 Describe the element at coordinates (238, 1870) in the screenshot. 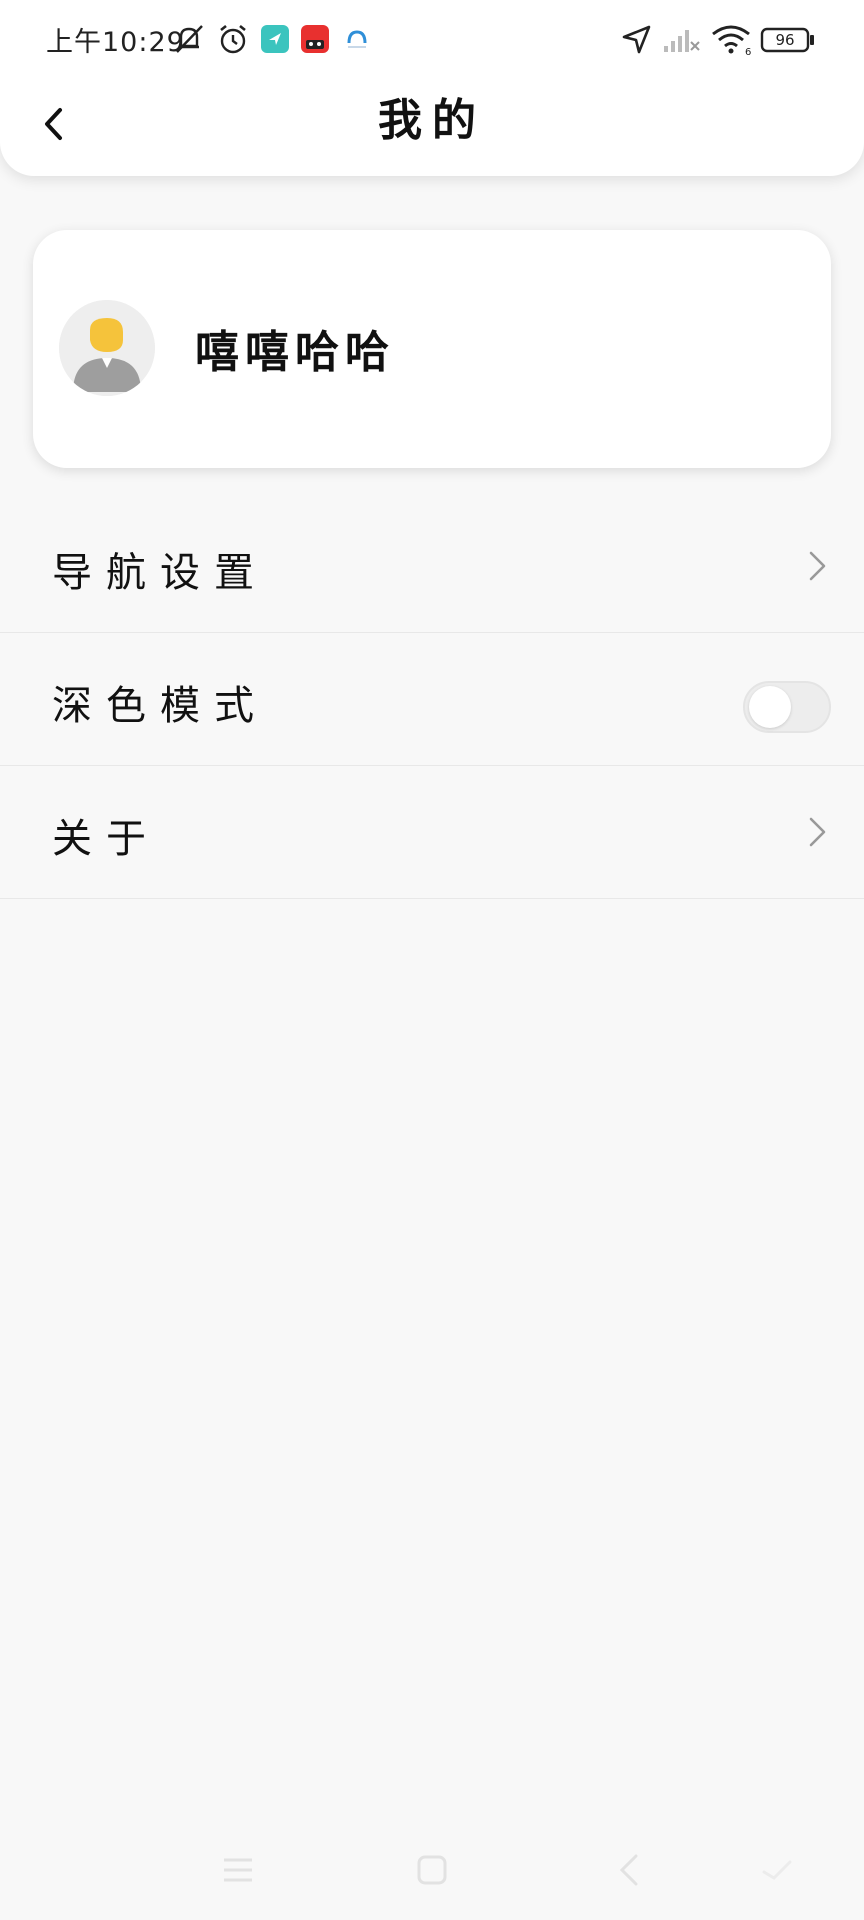

I see `menu-icon` at that location.